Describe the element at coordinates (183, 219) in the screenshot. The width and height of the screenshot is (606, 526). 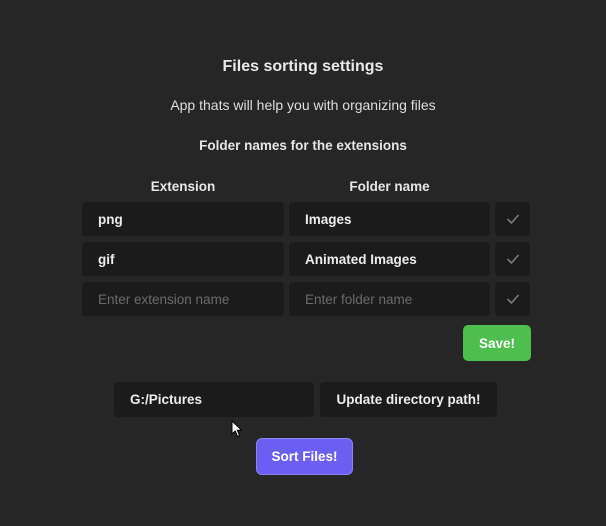
I see `extension-cell: png` at that location.